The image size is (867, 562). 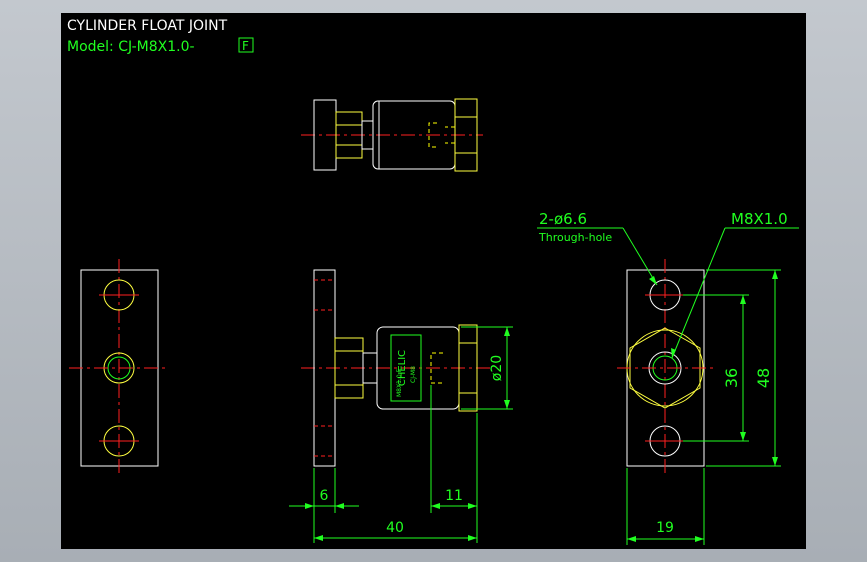 I want to click on dim-body-diameter: ø20, so click(x=497, y=368).